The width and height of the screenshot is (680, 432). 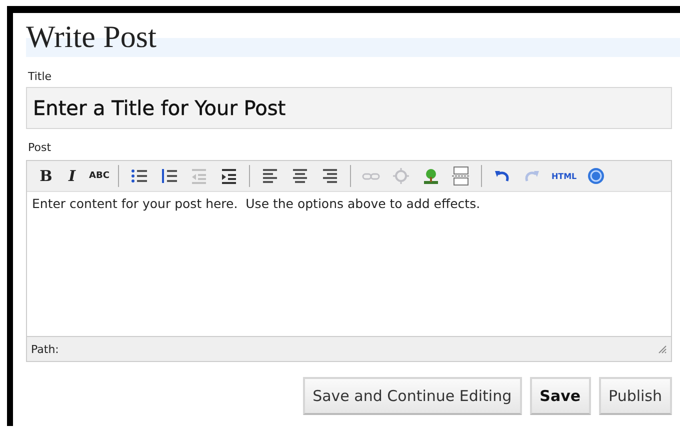 What do you see at coordinates (40, 147) in the screenshot?
I see `post-label: Post` at bounding box center [40, 147].